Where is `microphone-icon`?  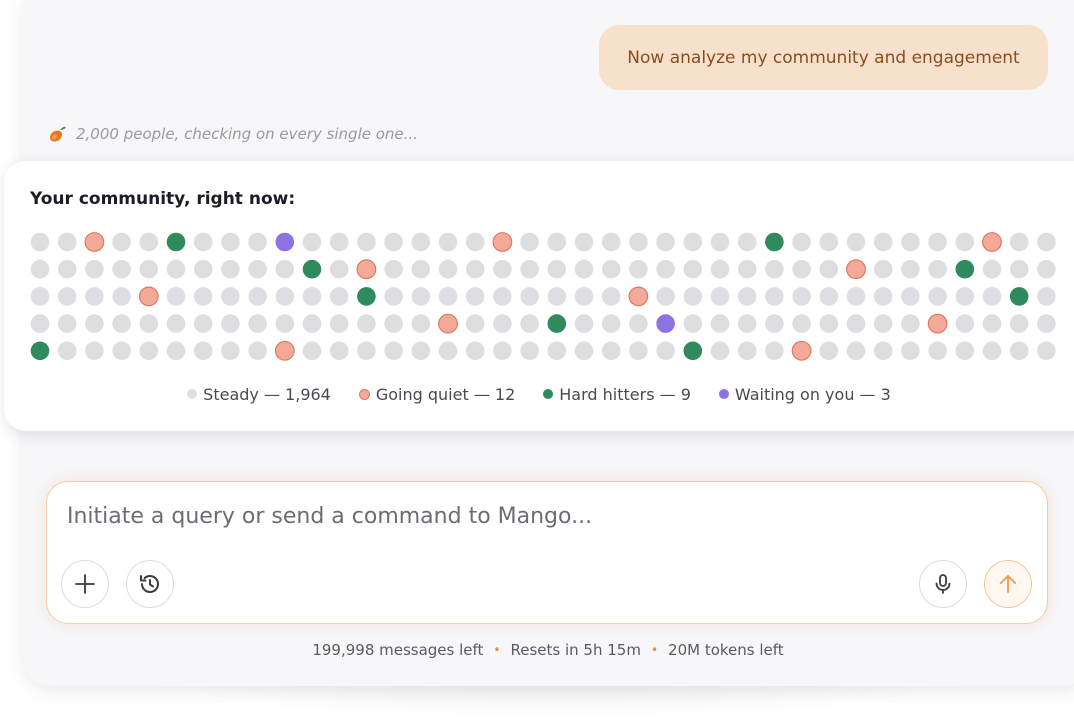 microphone-icon is located at coordinates (943, 584).